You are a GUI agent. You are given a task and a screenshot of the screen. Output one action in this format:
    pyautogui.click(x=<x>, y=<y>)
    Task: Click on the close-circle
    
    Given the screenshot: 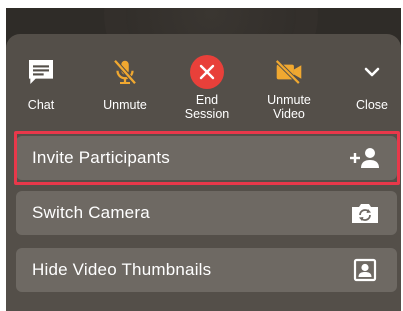 What is the action you would take?
    pyautogui.click(x=207, y=72)
    